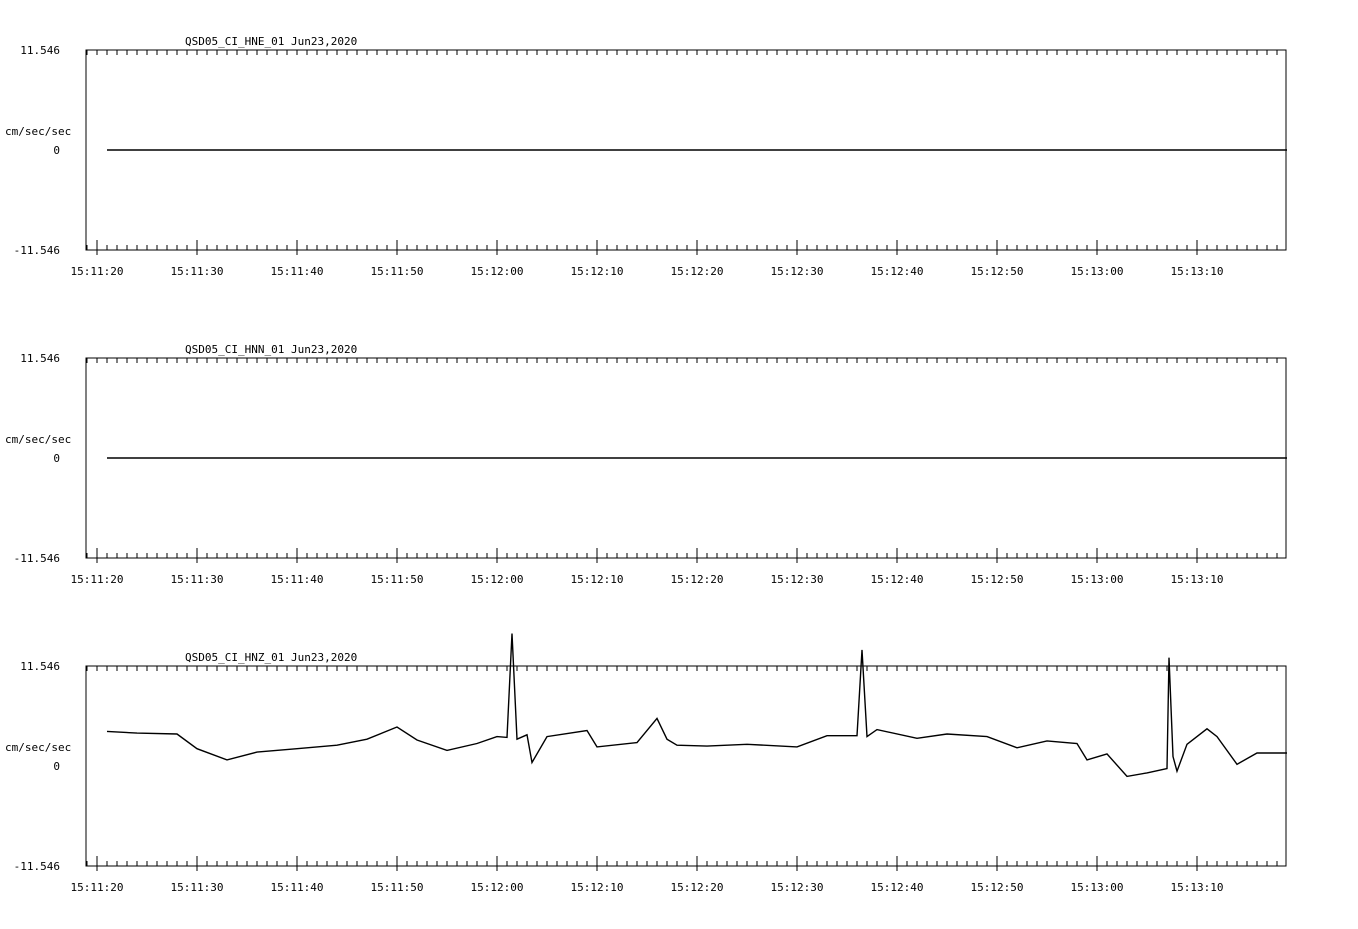 Image resolution: width=1358 pixels, height=929 pixels. Describe the element at coordinates (271, 657) in the screenshot. I see `chart-title: QSD05_CI_HNZ_01 Jun23,2020` at that location.